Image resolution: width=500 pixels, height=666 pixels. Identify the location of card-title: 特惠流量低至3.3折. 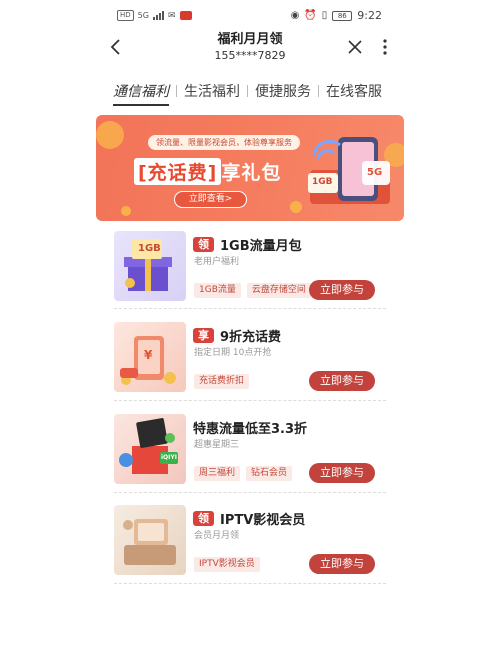
(250, 427).